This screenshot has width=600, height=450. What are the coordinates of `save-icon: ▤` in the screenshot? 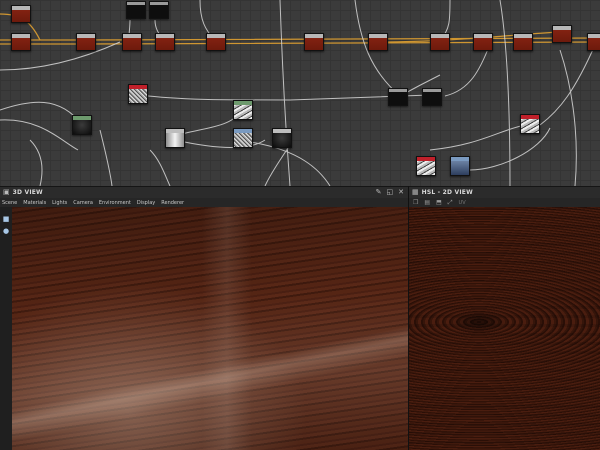 It's located at (427, 202).